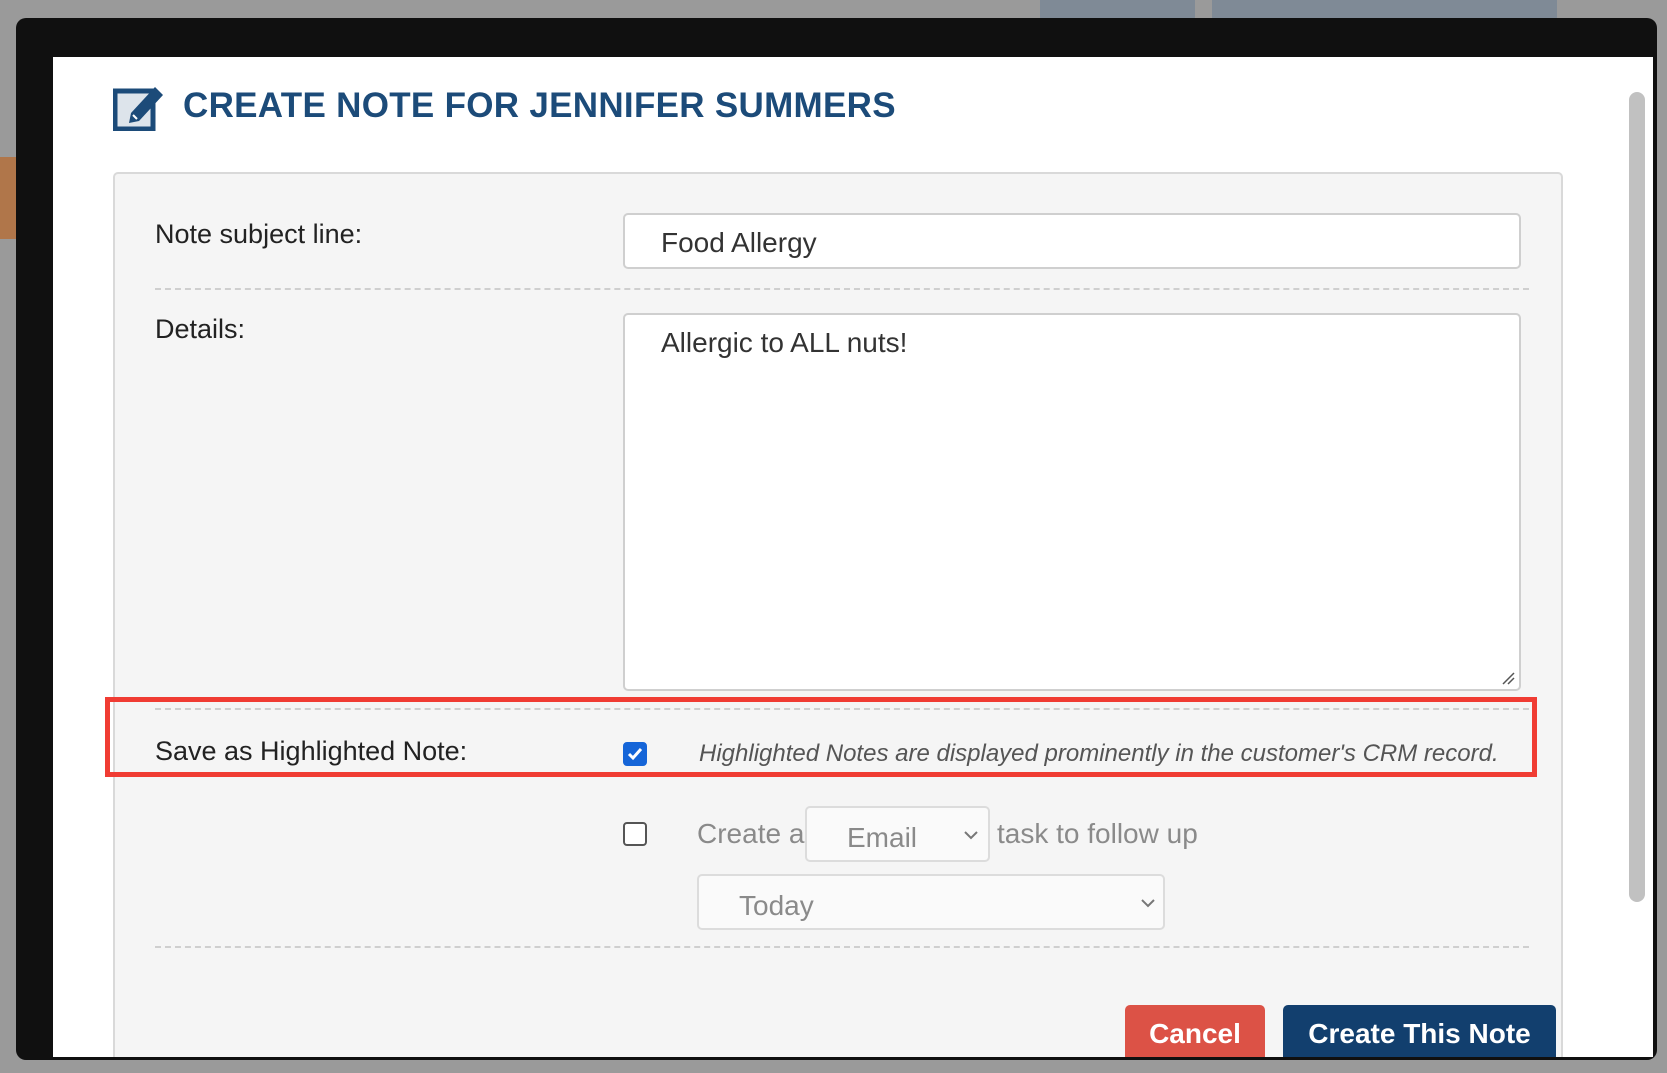 The height and width of the screenshot is (1073, 1667). I want to click on task-due-value: Today, so click(776, 905).